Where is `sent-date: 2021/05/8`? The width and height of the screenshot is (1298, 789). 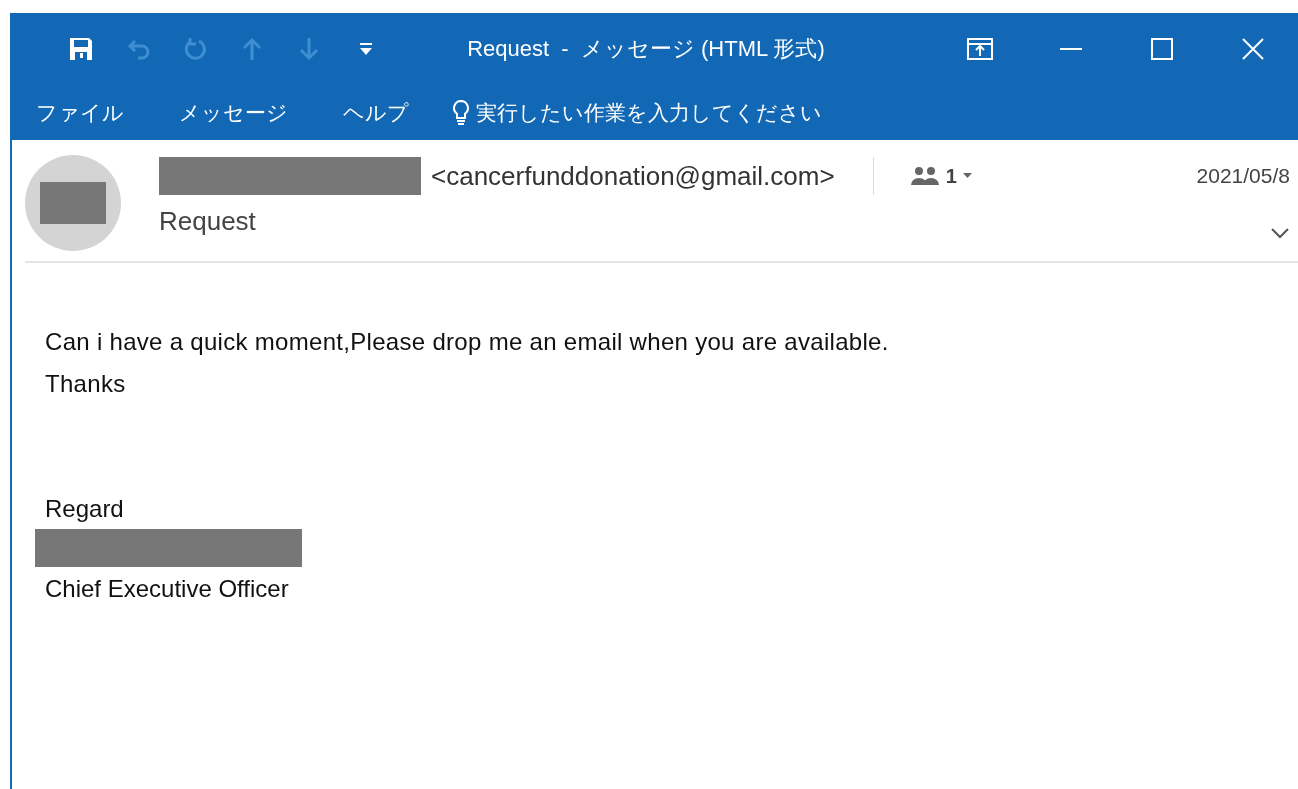 sent-date: 2021/05/8 is located at coordinates (1243, 176).